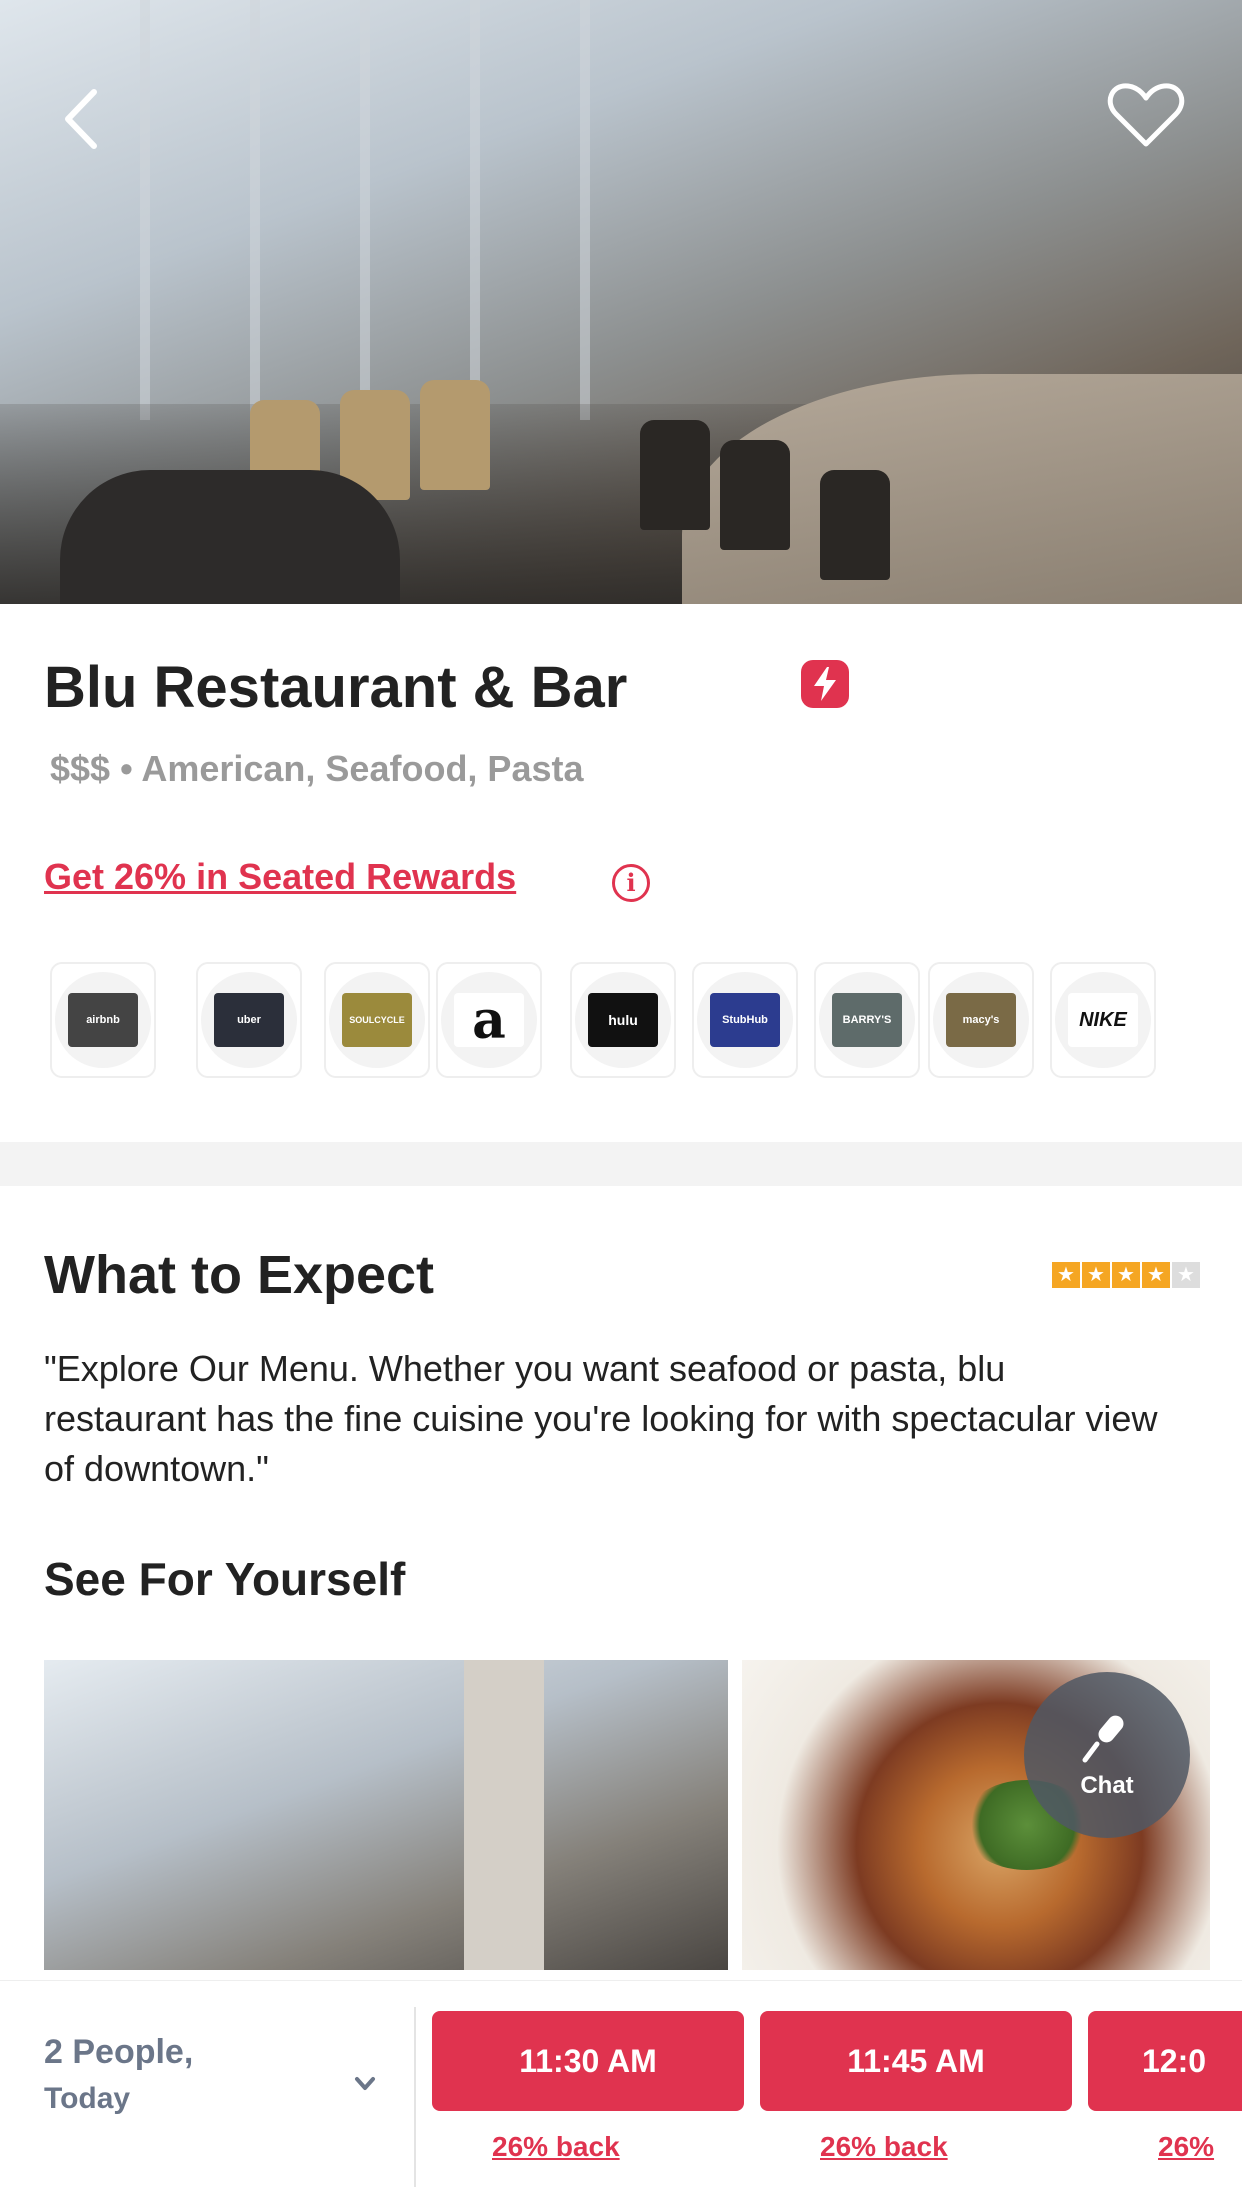 Image resolution: width=1242 pixels, height=2208 pixels. I want to click on back-button, so click(81, 119).